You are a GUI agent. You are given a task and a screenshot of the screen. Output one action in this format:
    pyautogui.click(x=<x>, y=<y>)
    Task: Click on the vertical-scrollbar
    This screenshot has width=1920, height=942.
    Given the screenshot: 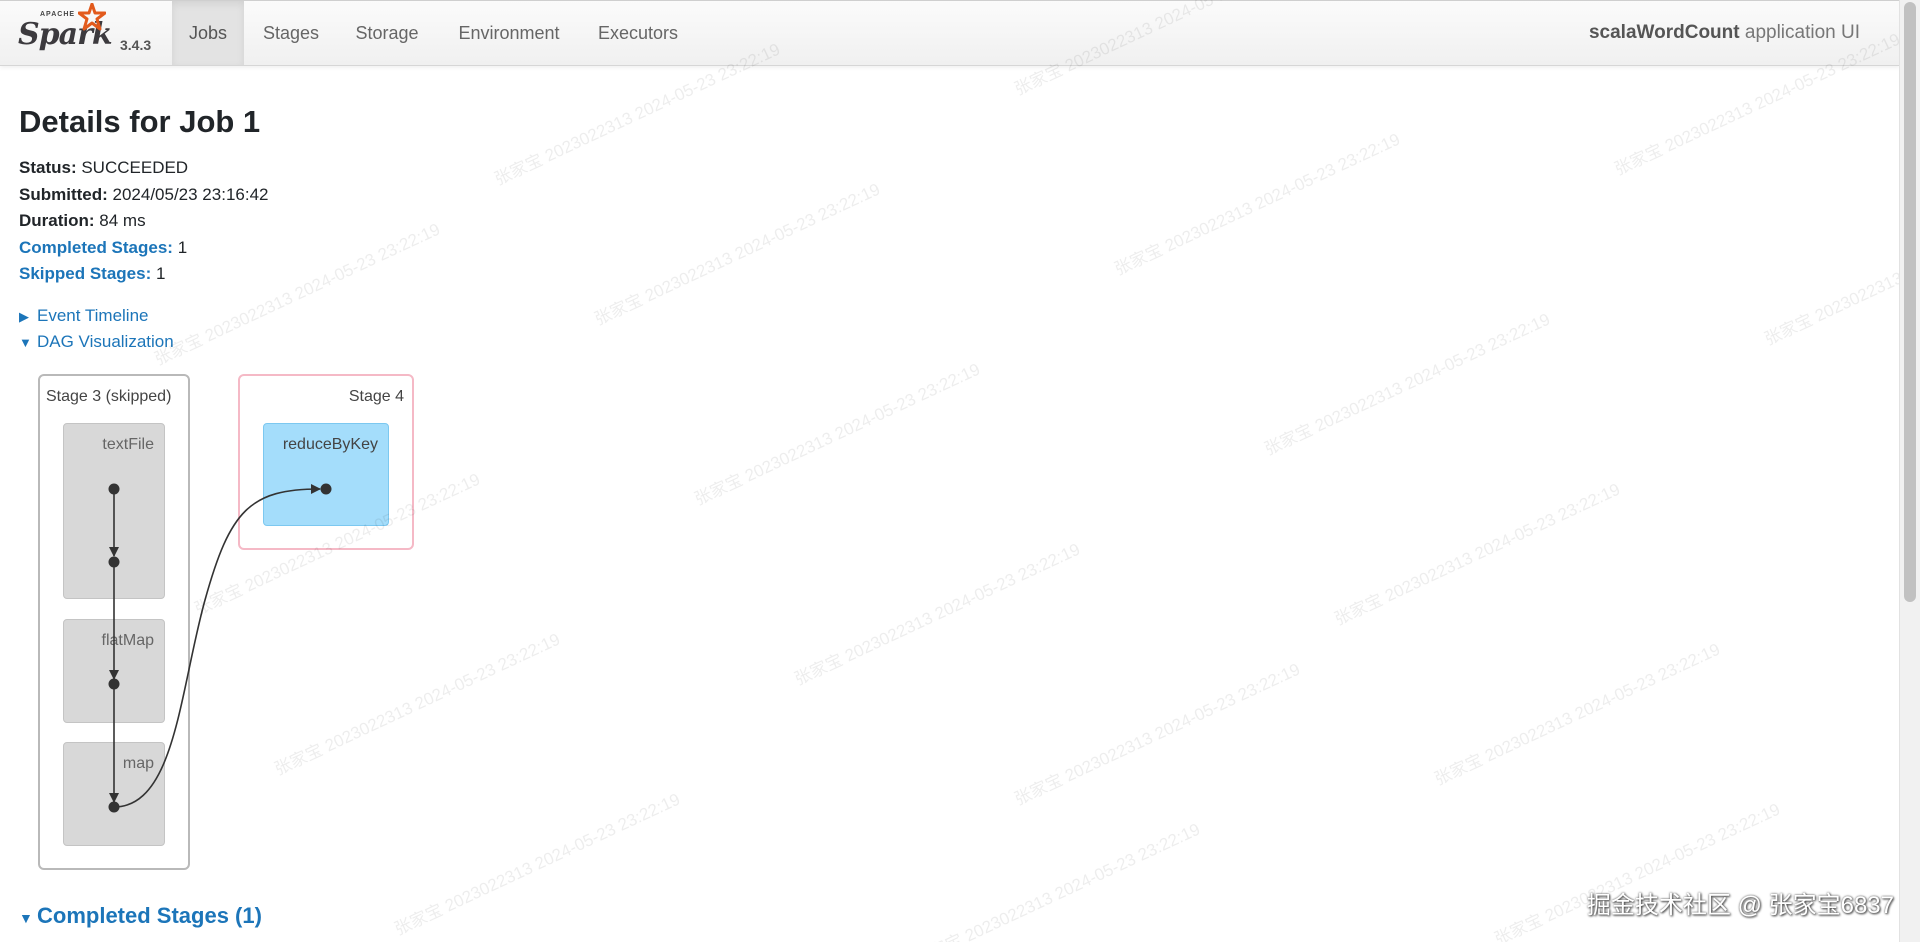 What is the action you would take?
    pyautogui.click(x=1909, y=471)
    